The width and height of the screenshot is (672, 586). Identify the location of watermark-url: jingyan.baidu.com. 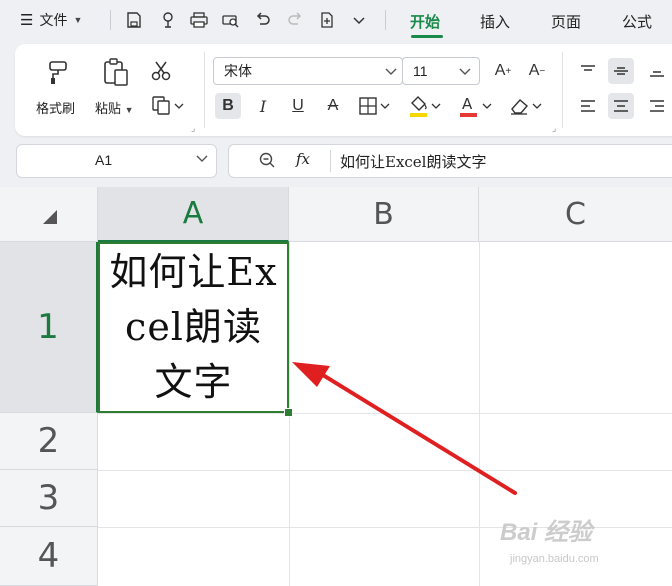
(554, 559).